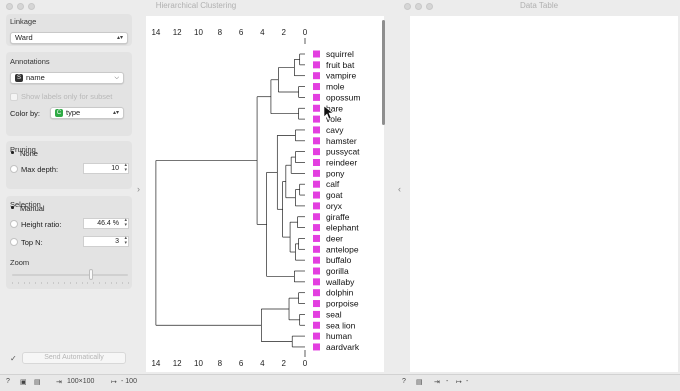 This screenshot has height=391, width=680. Describe the element at coordinates (25, 113) in the screenshot. I see `color-by-label: Color by:` at that location.